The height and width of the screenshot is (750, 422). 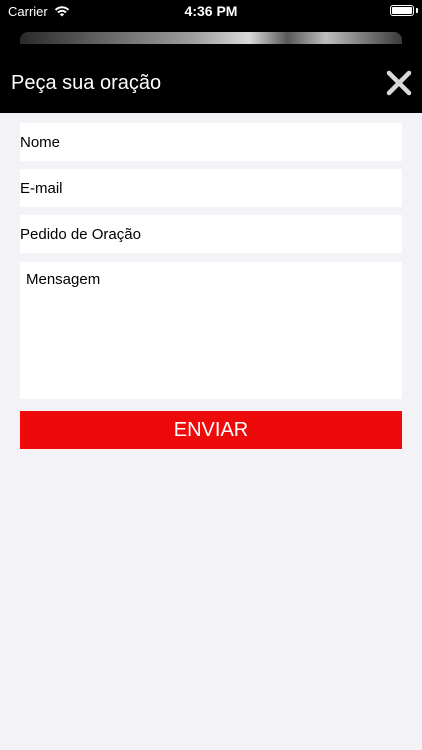 What do you see at coordinates (417, 10) in the screenshot?
I see `battery-tip` at bounding box center [417, 10].